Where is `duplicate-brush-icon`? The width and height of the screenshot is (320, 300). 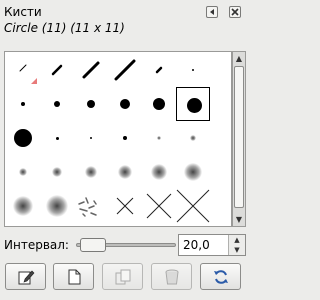
duplicate-brush-icon is located at coordinates (122, 276).